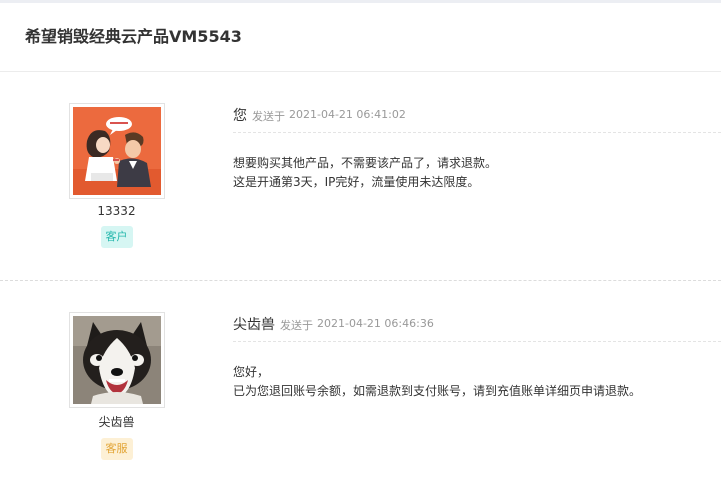  I want to click on role-badge-staff: 客服, so click(116, 449).